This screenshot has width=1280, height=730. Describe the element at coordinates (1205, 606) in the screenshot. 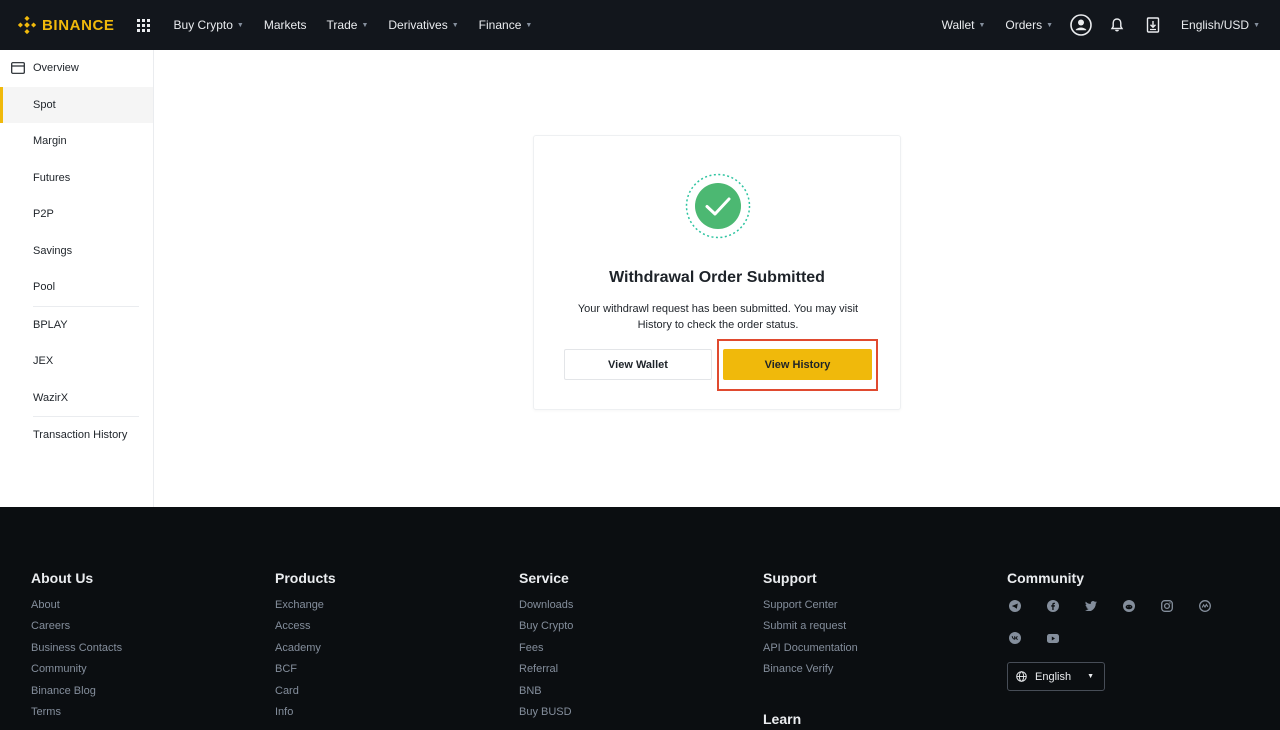

I see `coinmarketcap-icon` at that location.